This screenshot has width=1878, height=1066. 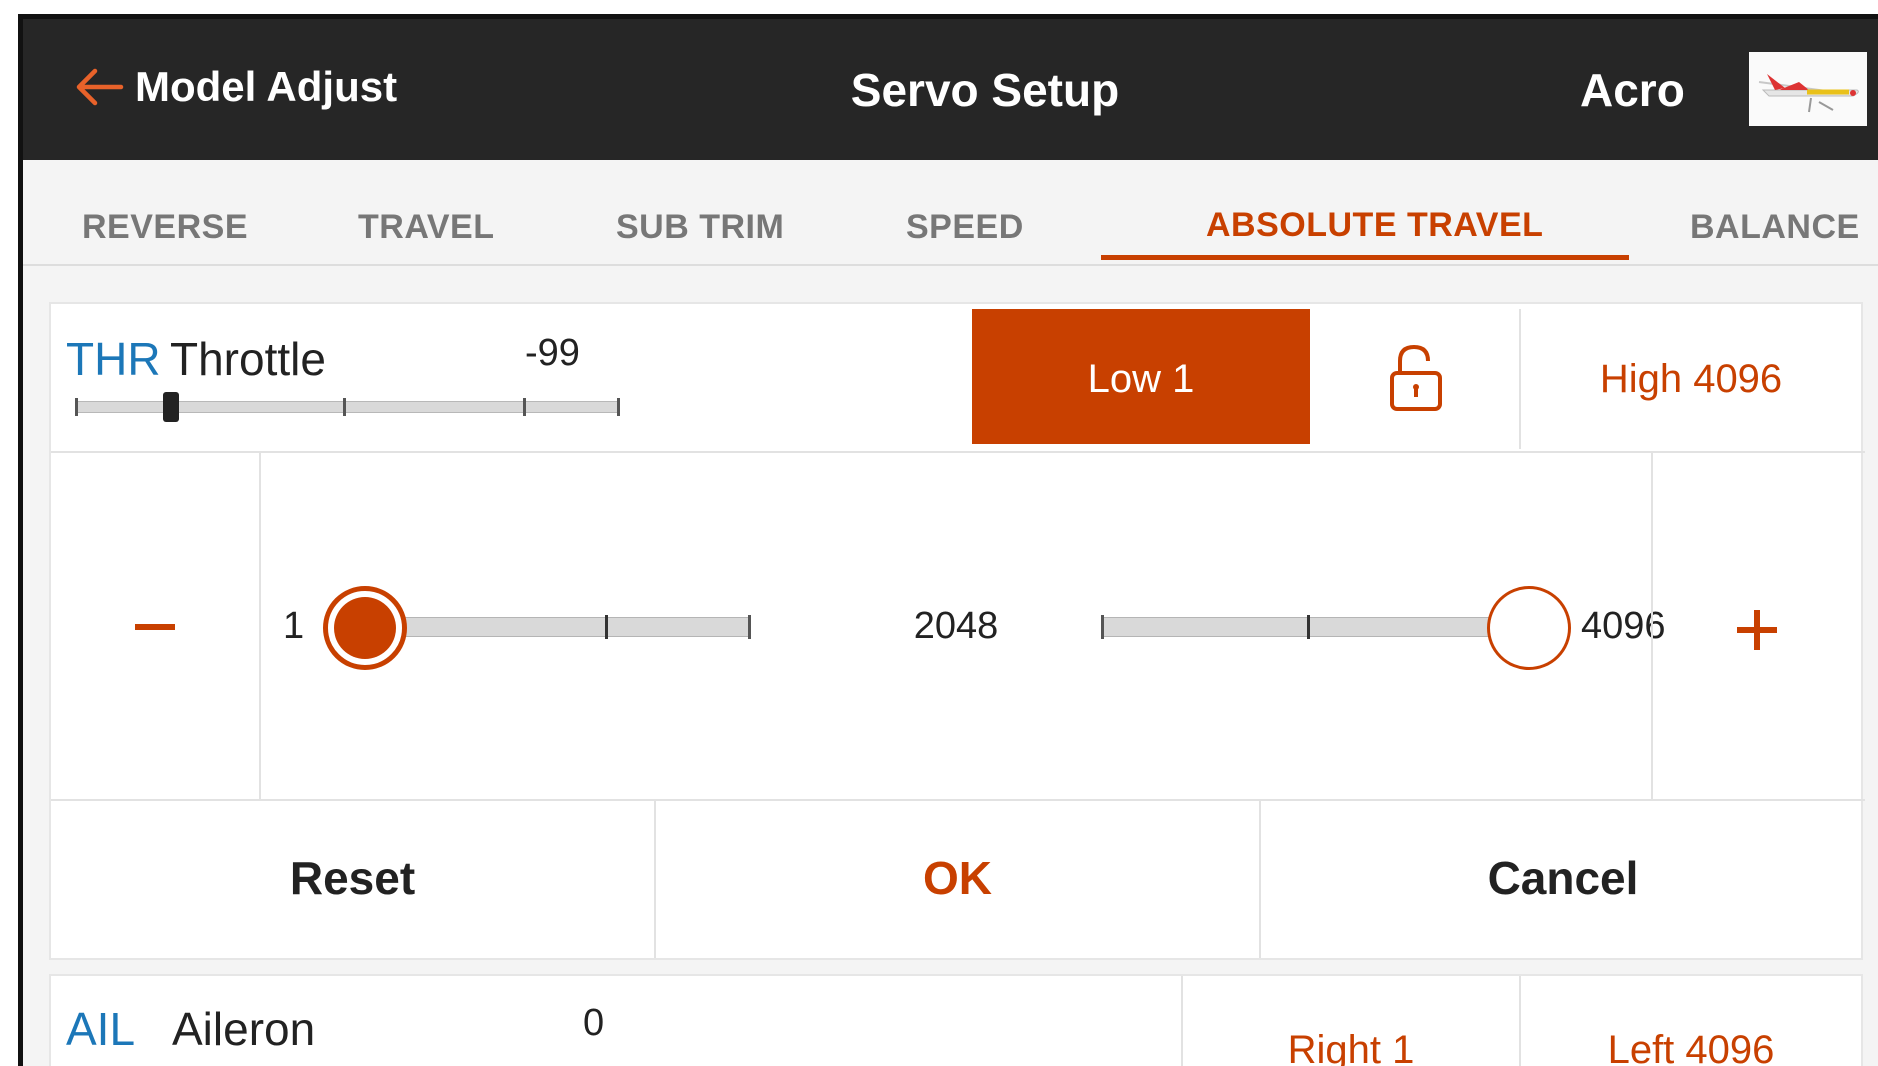 I want to click on page-title-text: Servo Setup, so click(x=985, y=90).